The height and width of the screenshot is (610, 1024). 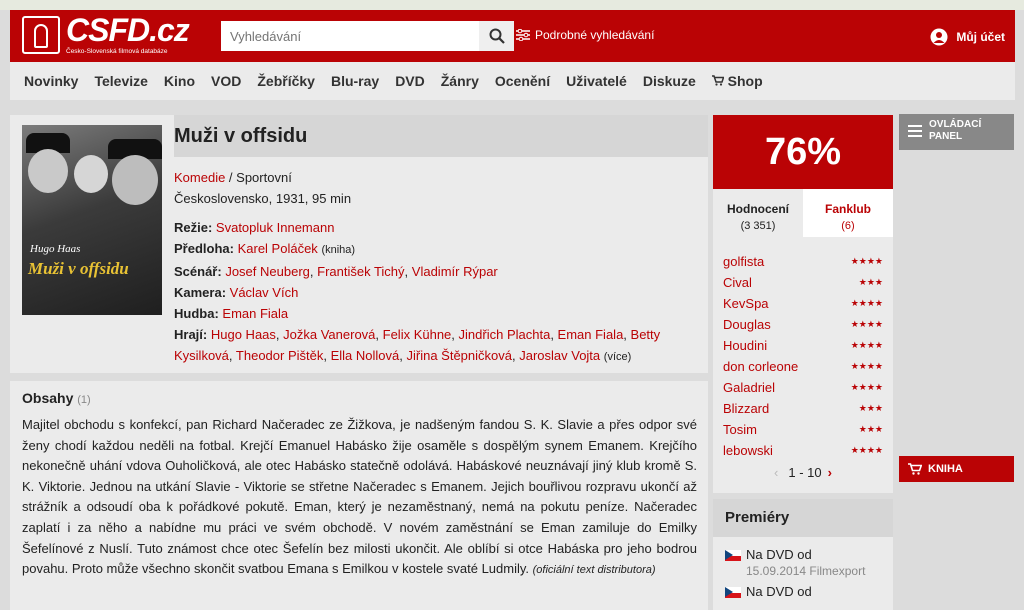 I want to click on credit-source: Předloha: Karel Poláček (kniha), so click(x=265, y=248).